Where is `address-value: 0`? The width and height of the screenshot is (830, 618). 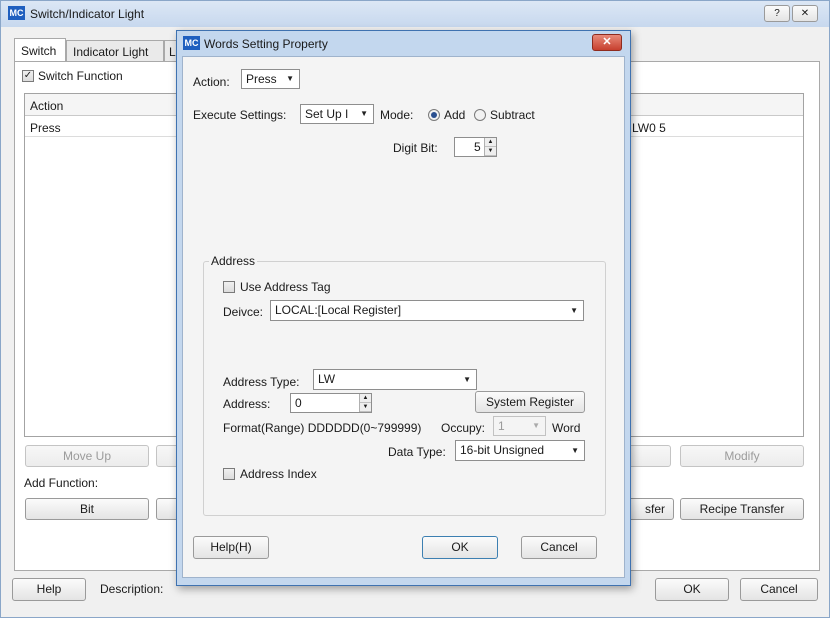
address-value: 0 is located at coordinates (298, 403).